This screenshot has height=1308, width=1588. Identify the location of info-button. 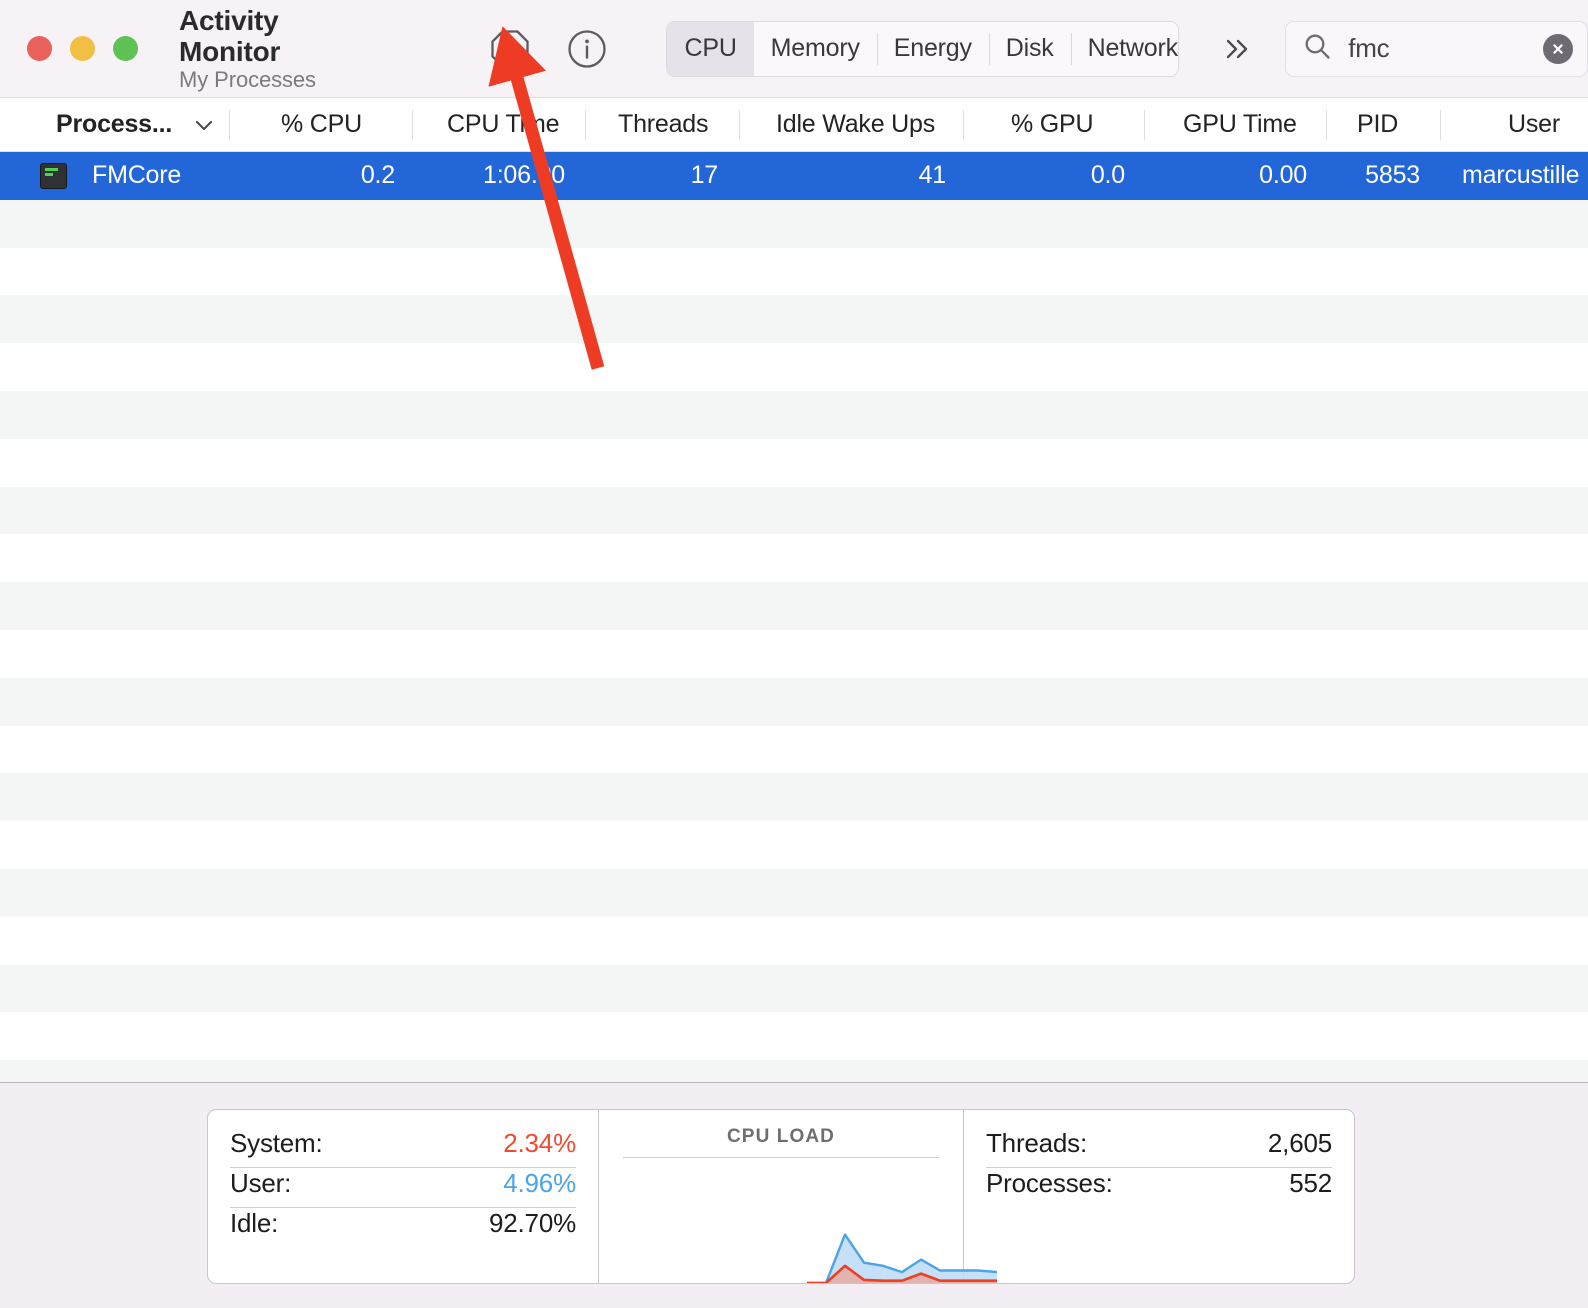
(587, 49).